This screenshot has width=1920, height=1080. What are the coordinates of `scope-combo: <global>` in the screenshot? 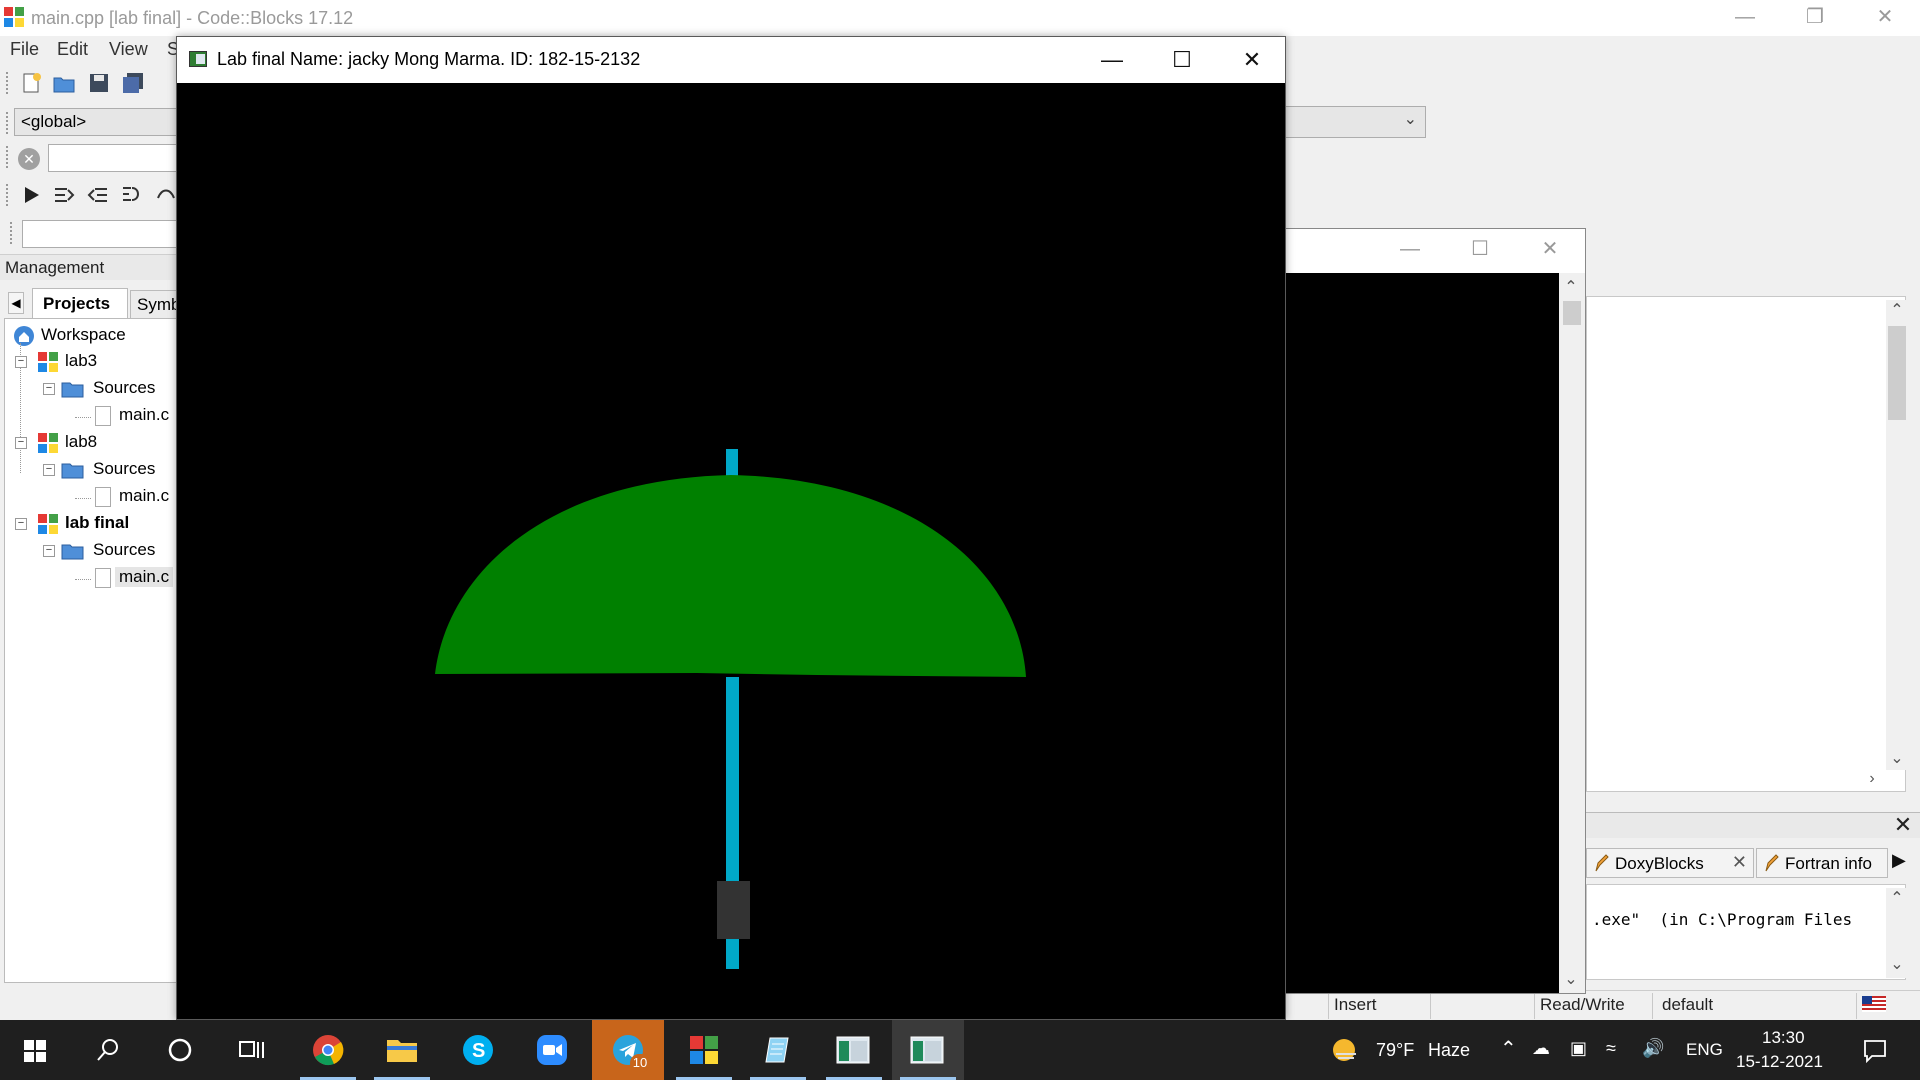 It's located at (99, 122).